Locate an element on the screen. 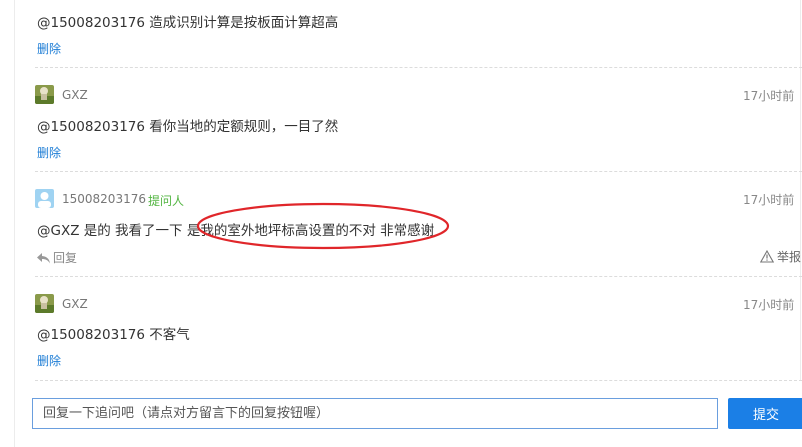  comment-author: 15008203176 is located at coordinates (104, 199).